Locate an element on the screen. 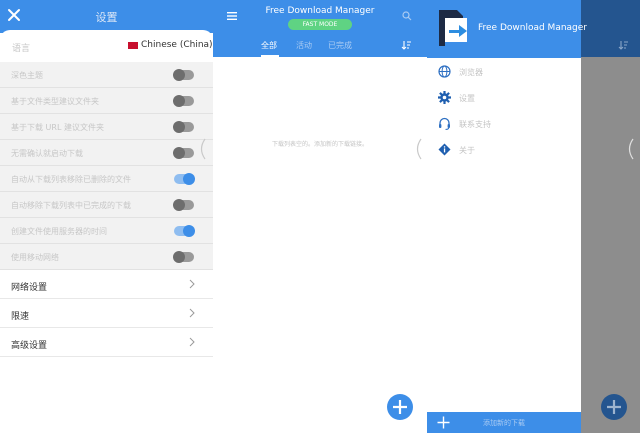 The image size is (640, 433). setting-dark-theme: 深色主题 is located at coordinates (106, 75).